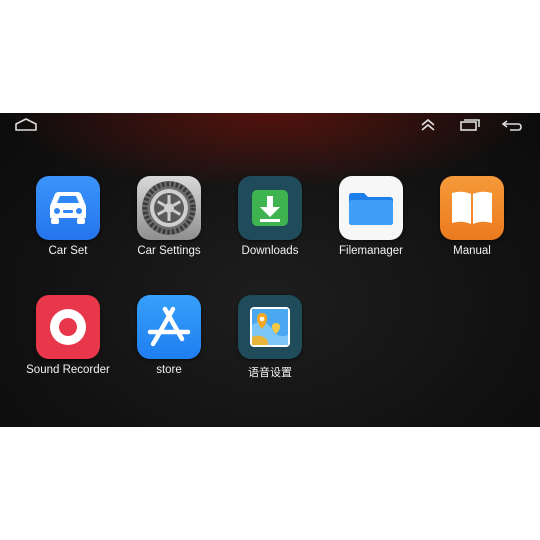 This screenshot has width=540, height=540. I want to click on app-label: Sound Recorder, so click(68, 370).